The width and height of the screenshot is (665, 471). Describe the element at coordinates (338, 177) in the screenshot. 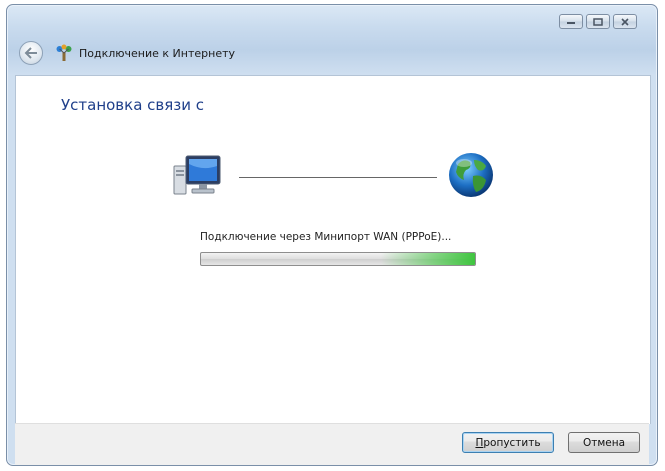

I see `connection-line` at that location.